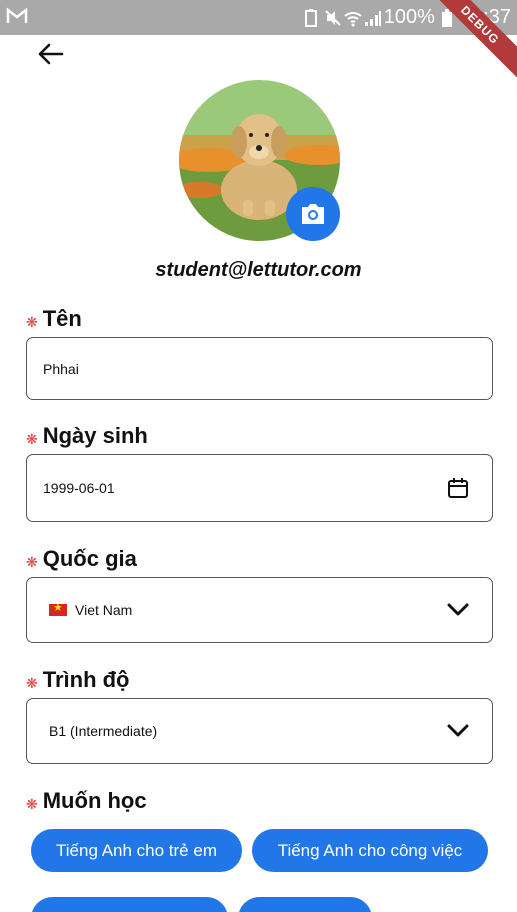  I want to click on signal-icon, so click(372, 18).